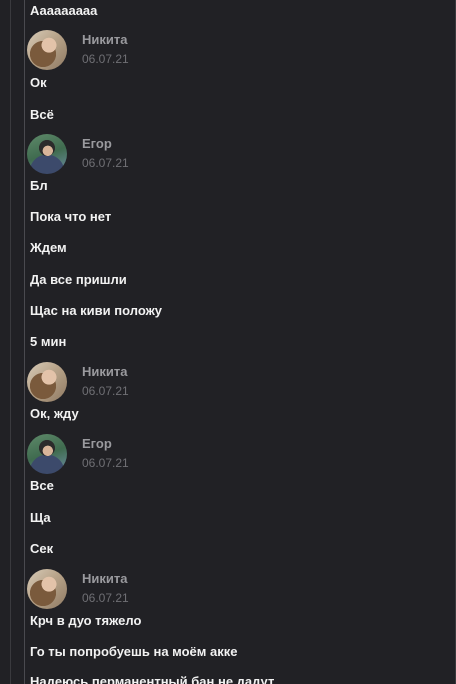 The width and height of the screenshot is (456, 684). Describe the element at coordinates (42, 485) in the screenshot. I see `message-text: Все` at that location.